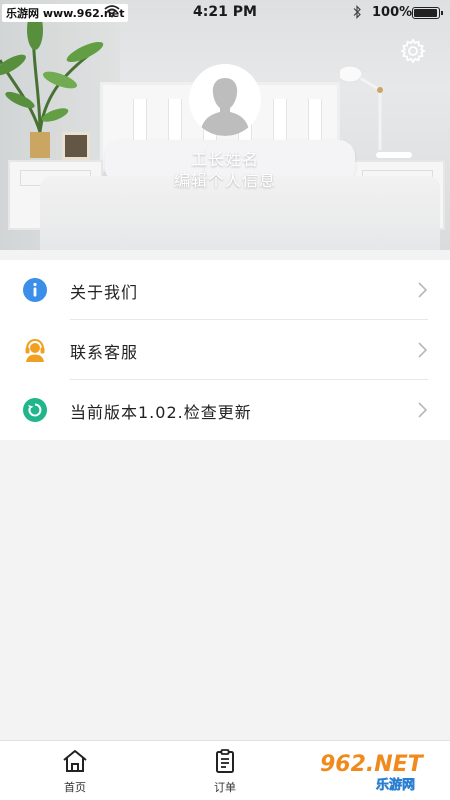 The height and width of the screenshot is (800, 450). I want to click on menu-item-about: 关于我们, so click(225, 290).